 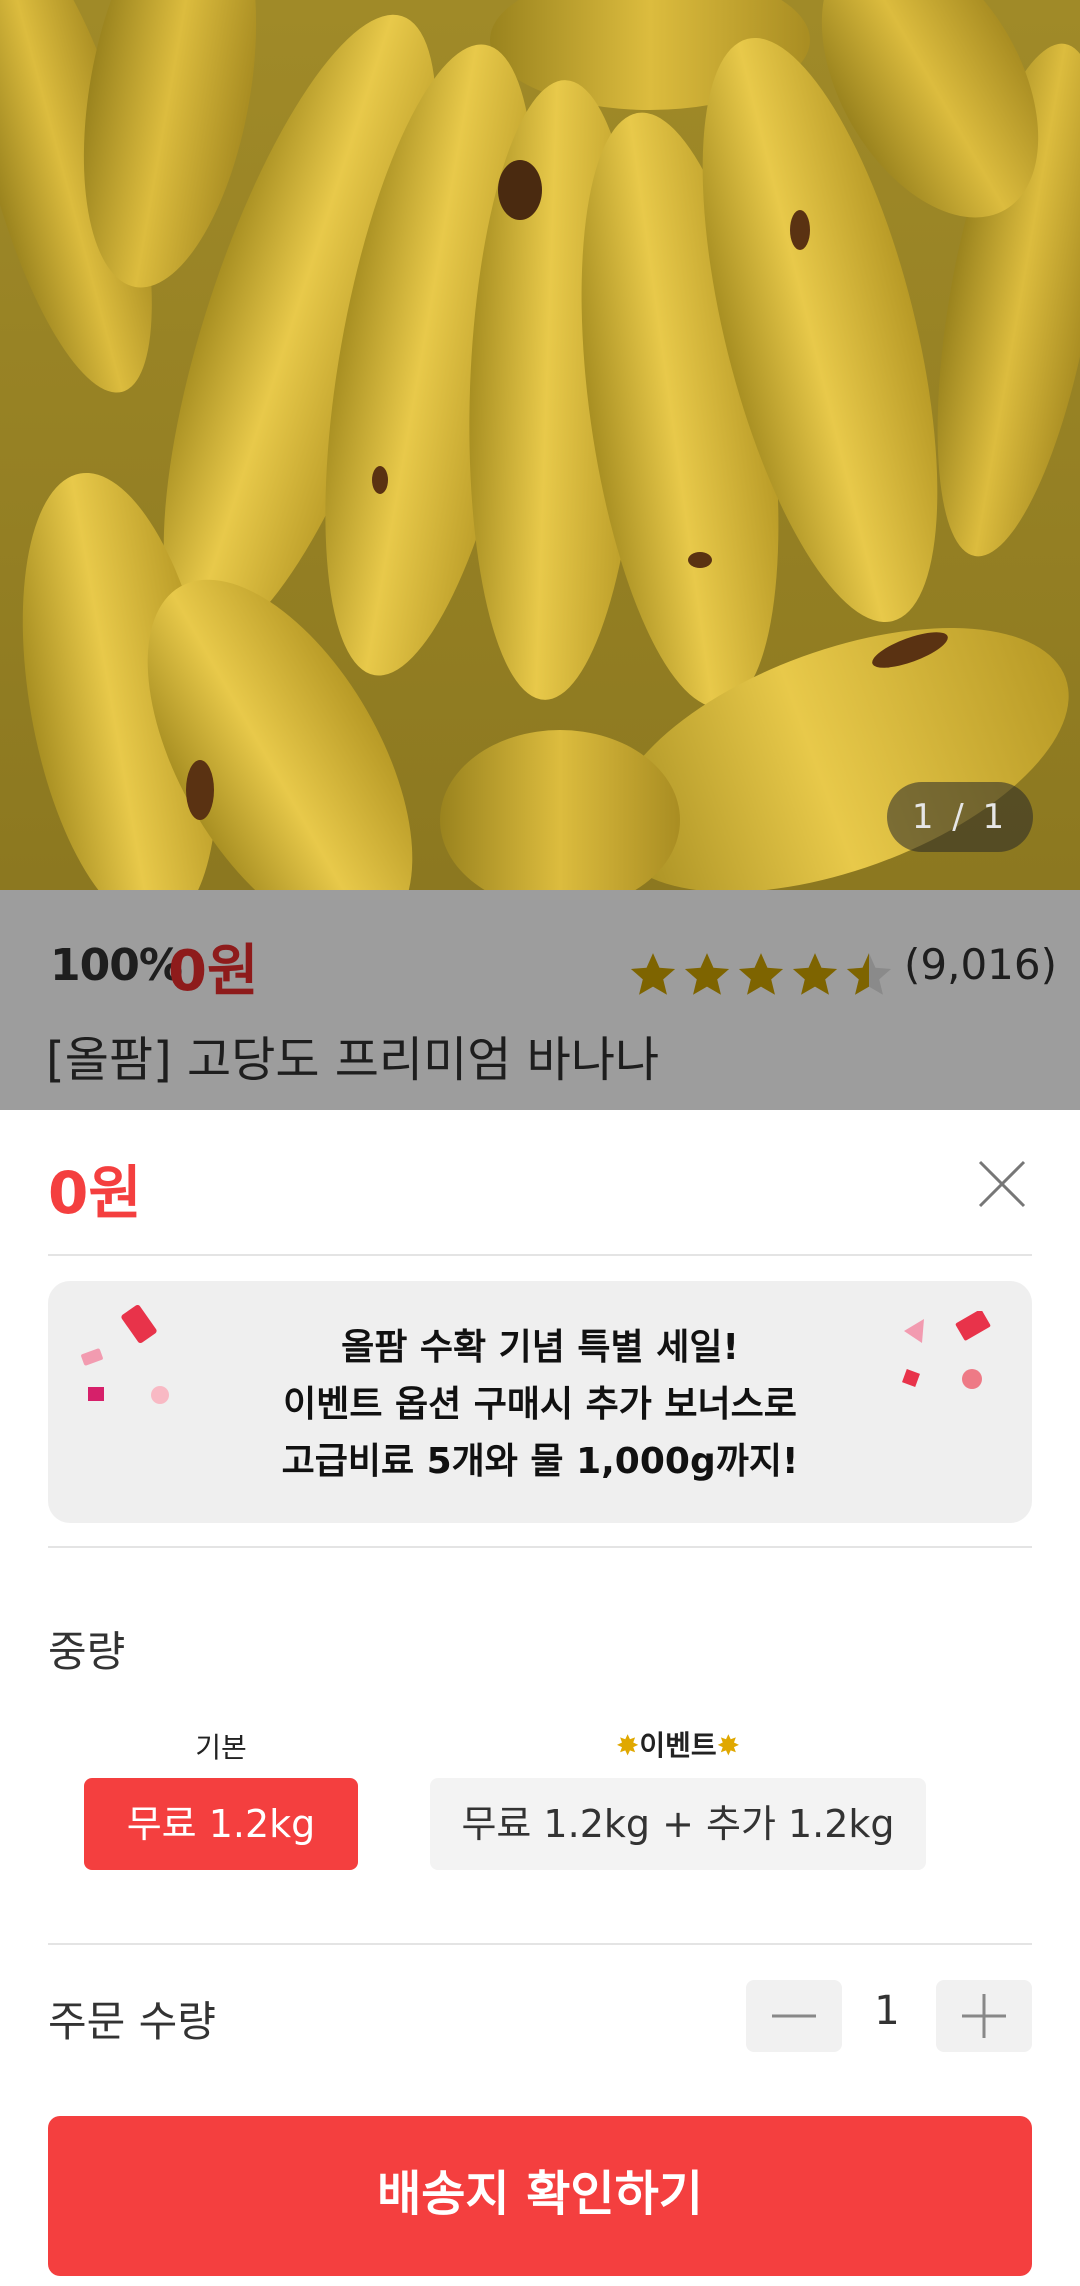 I want to click on banner-line-3: 고급비료 5개와 물 1,000g까지!, so click(x=540, y=1461).